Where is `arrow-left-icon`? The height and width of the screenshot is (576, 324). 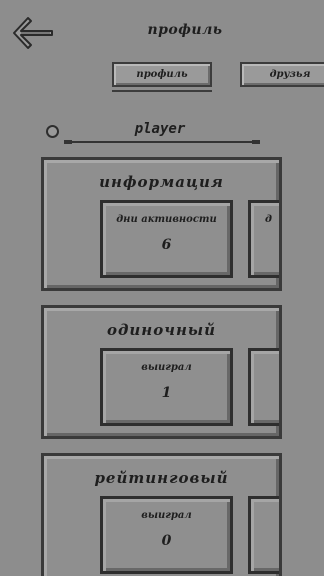 arrow-left-icon is located at coordinates (33, 33).